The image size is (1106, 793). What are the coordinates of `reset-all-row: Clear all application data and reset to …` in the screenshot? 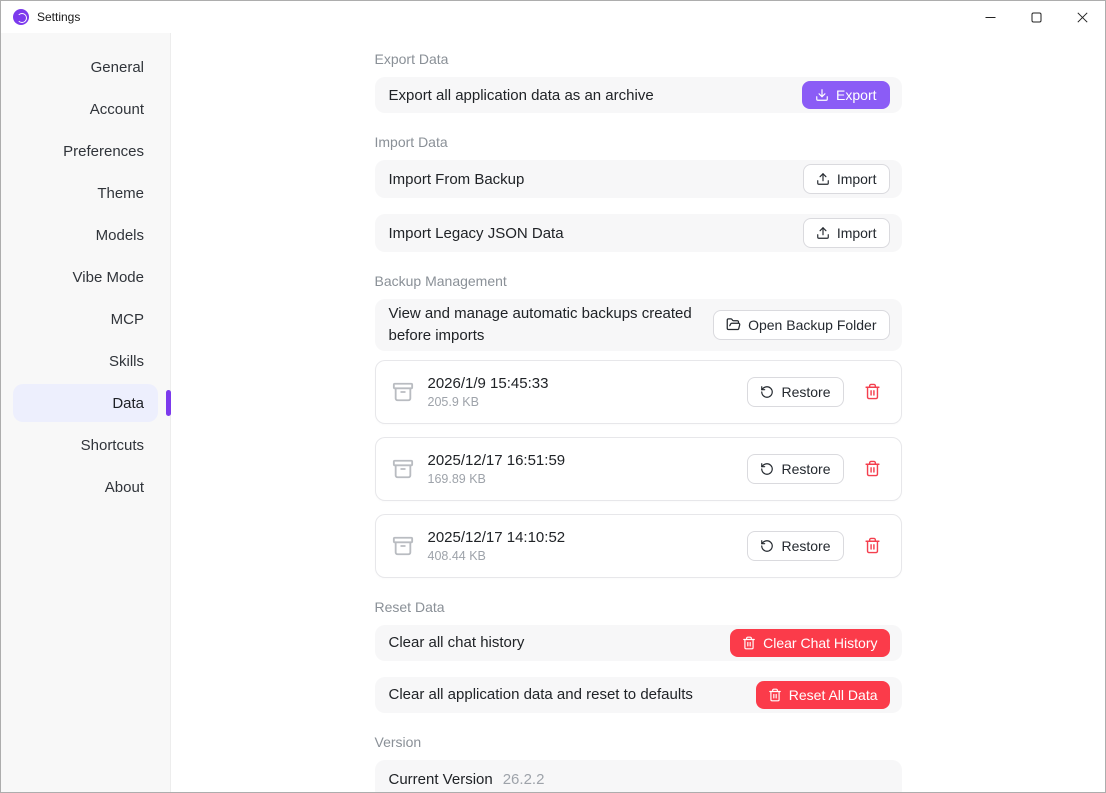 It's located at (638, 694).